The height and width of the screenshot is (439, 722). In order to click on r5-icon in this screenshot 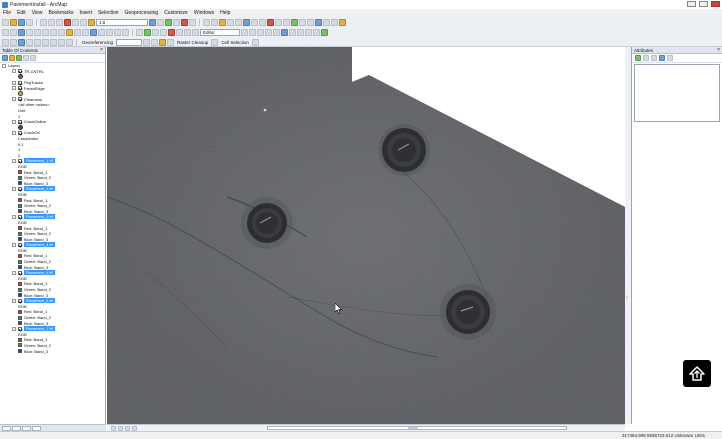, I will do `click(37, 42)`.